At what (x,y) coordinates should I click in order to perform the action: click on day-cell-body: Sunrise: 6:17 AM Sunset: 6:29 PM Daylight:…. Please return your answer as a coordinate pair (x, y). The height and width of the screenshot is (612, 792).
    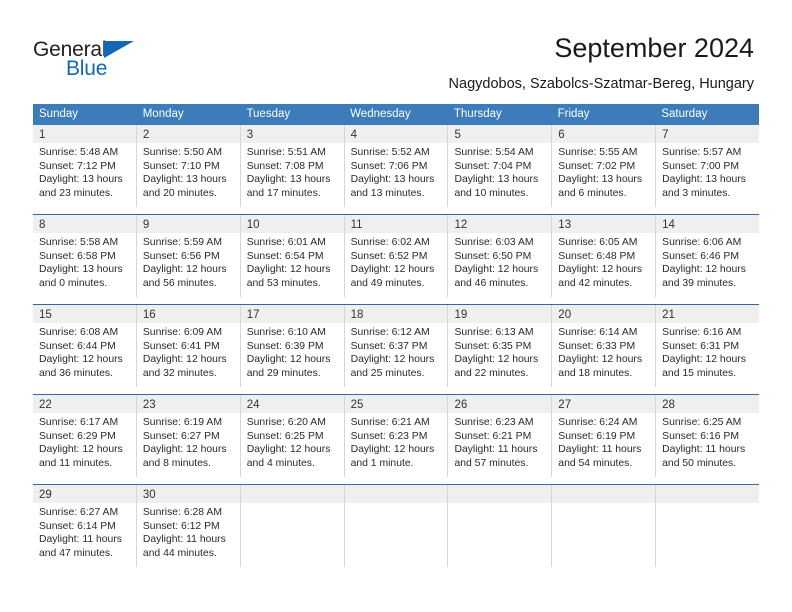
    Looking at the image, I should click on (84, 441).